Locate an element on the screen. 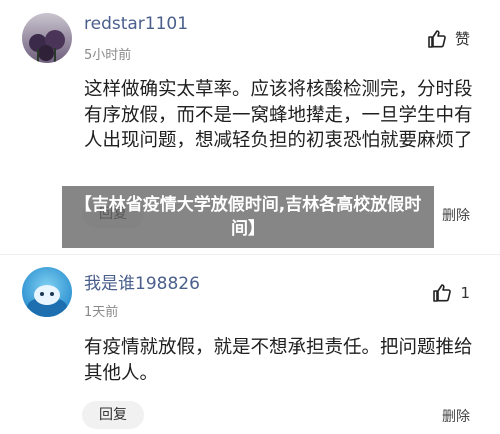 The width and height of the screenshot is (500, 434). flower-avatar-image is located at coordinates (47, 38).